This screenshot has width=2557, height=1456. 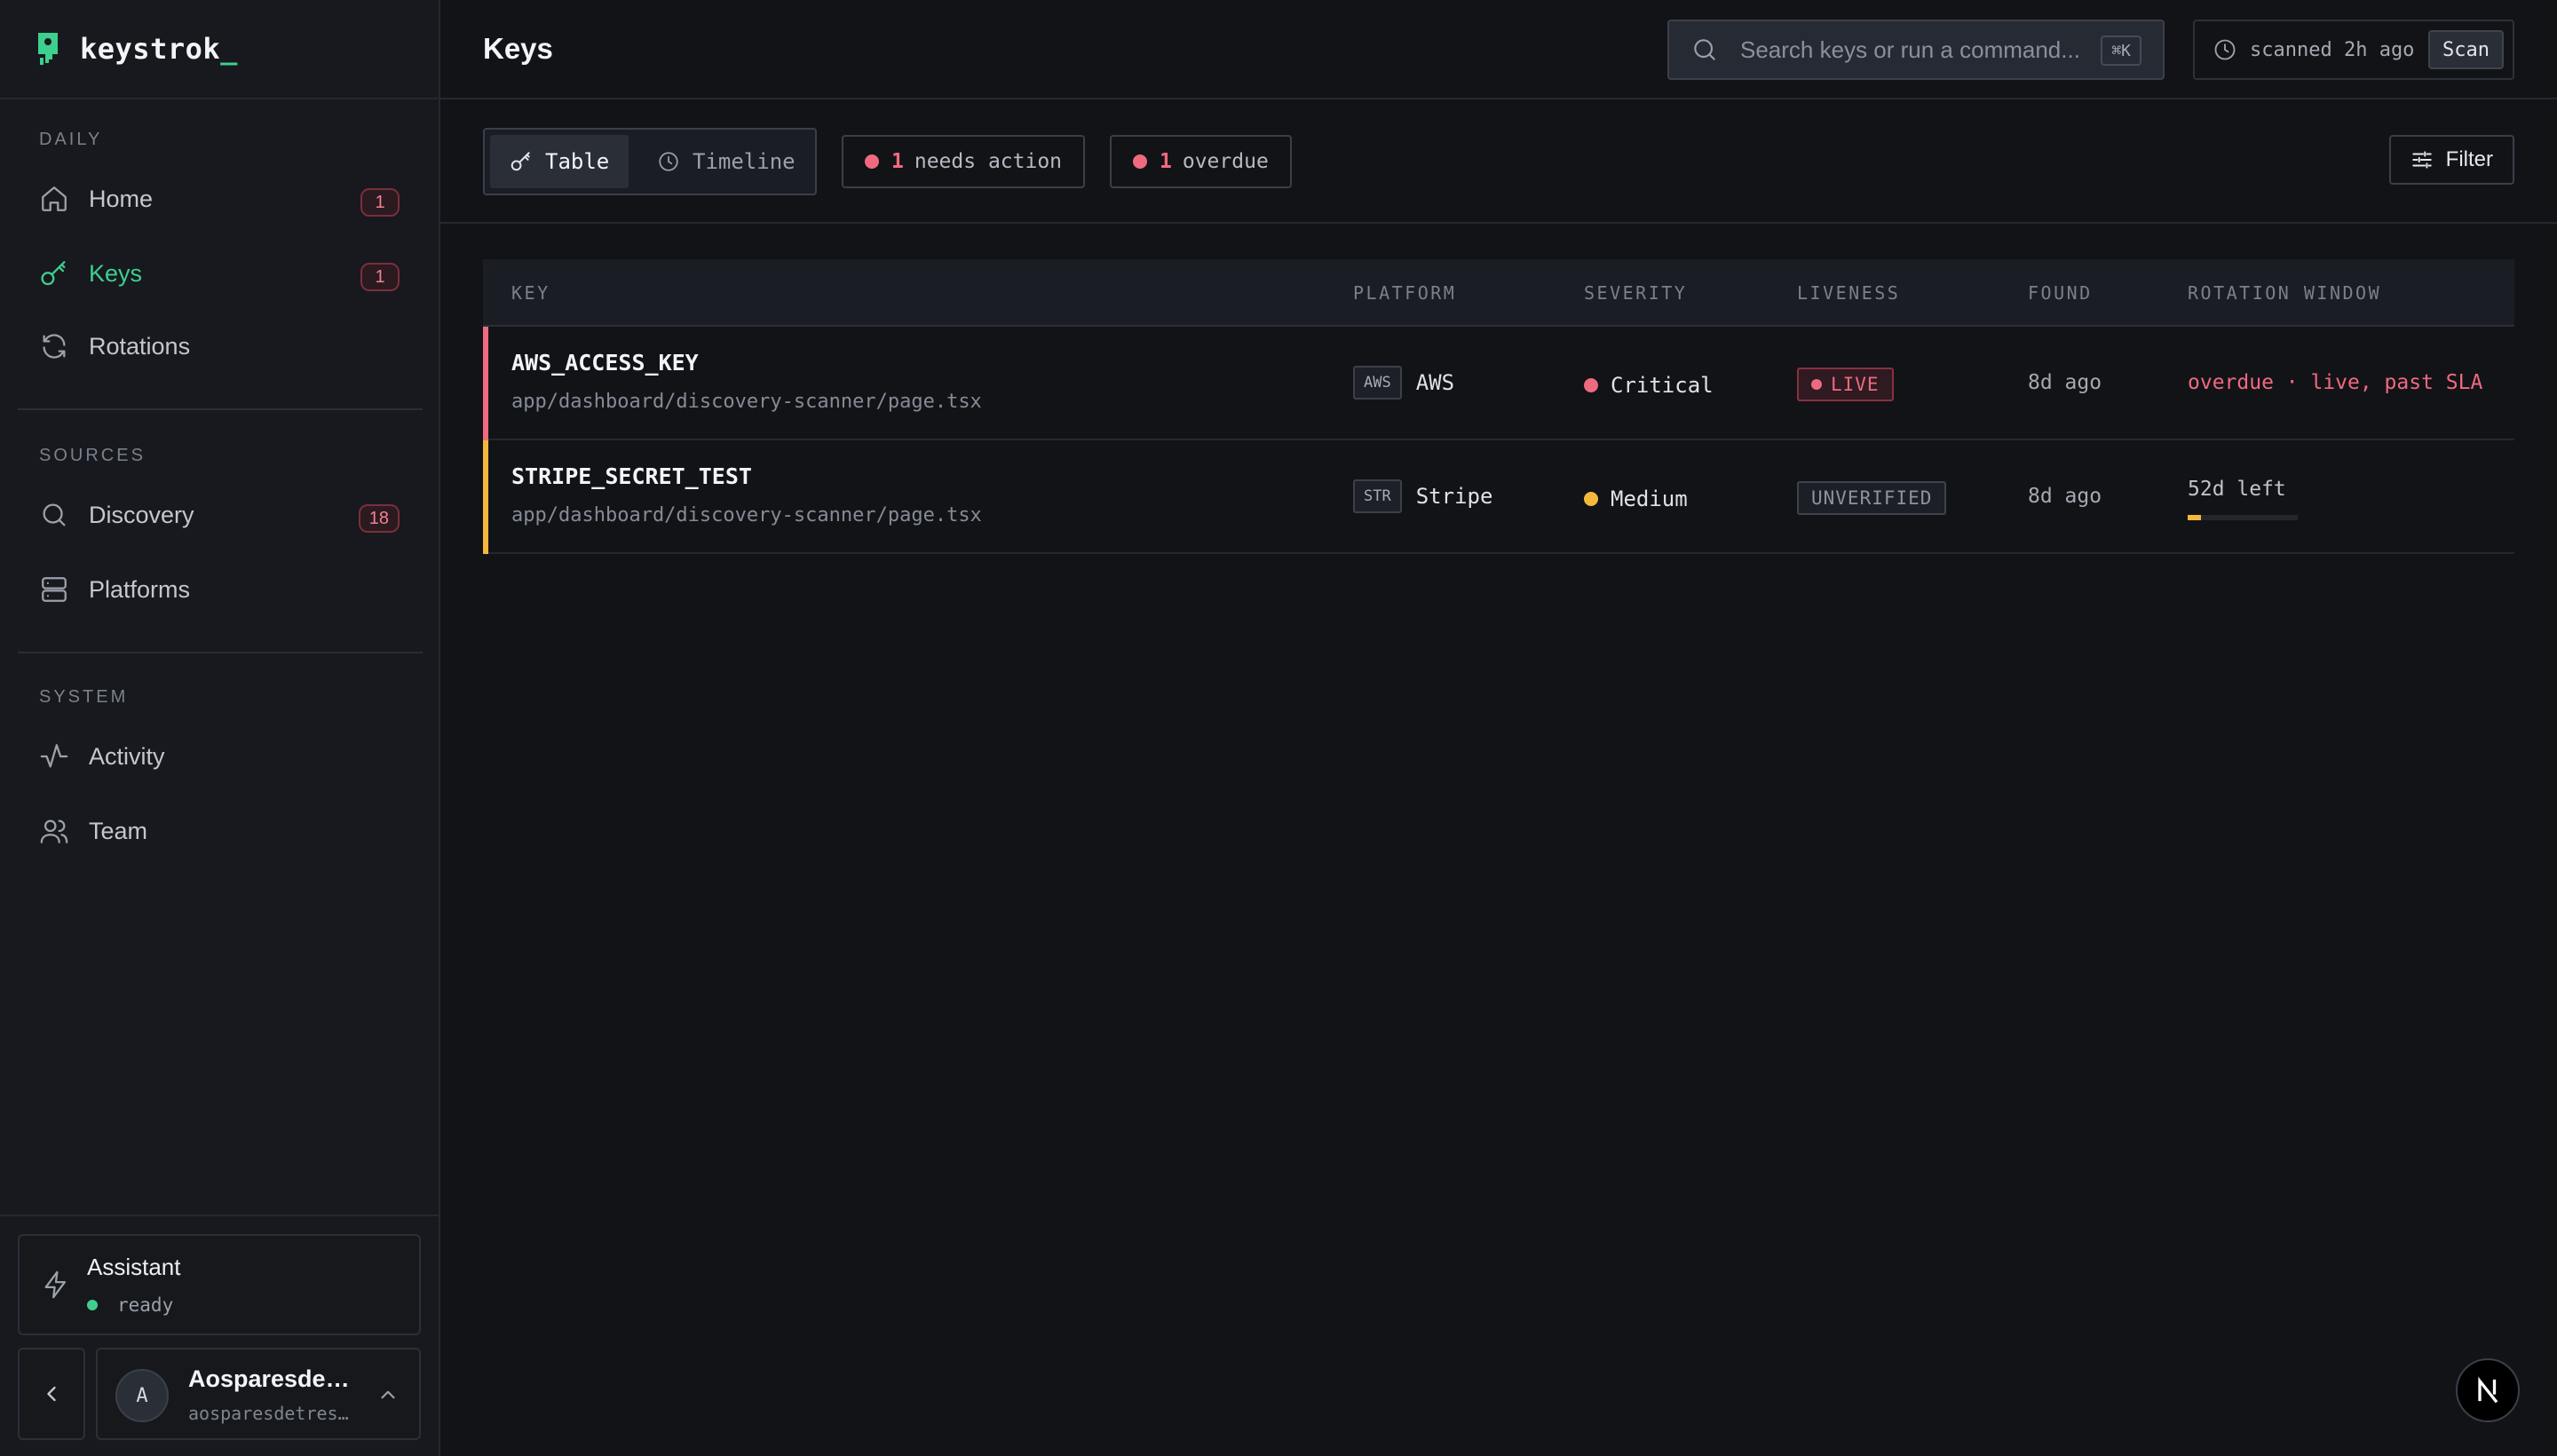 I want to click on view-timeline-tab: Timeline, so click(x=726, y=161).